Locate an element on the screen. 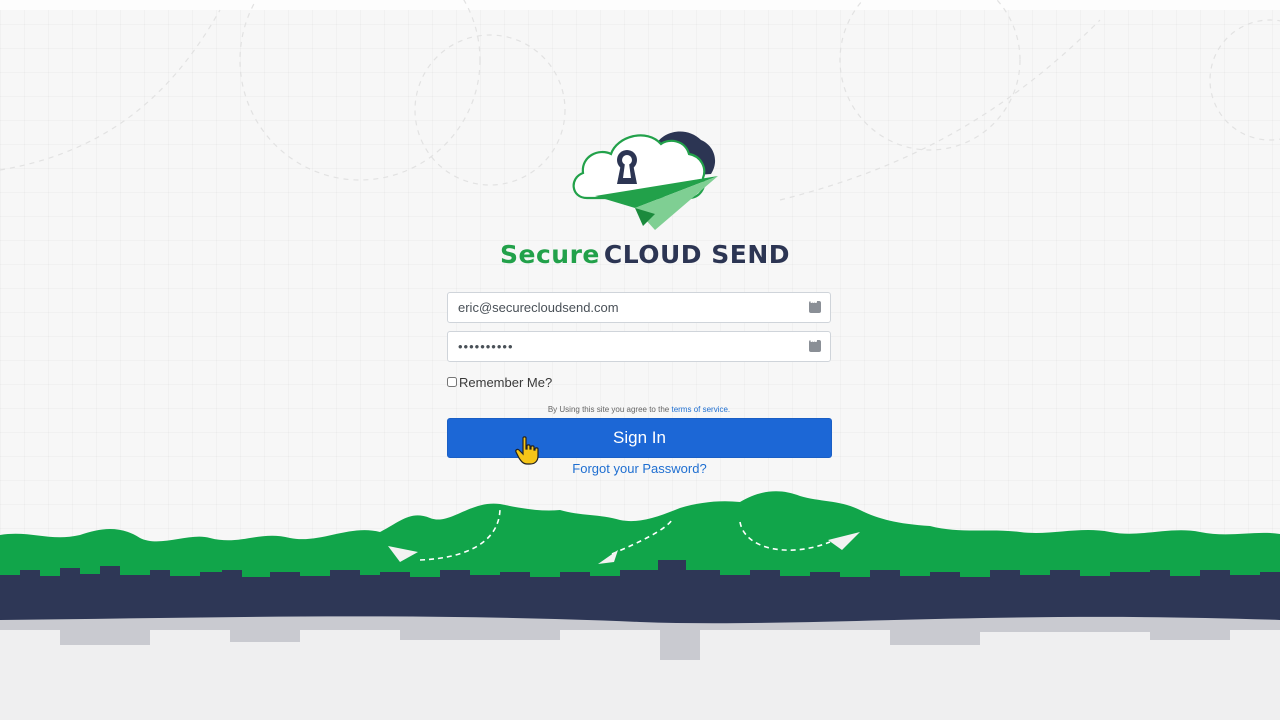  brand-word-secure: Secure is located at coordinates (549, 254).